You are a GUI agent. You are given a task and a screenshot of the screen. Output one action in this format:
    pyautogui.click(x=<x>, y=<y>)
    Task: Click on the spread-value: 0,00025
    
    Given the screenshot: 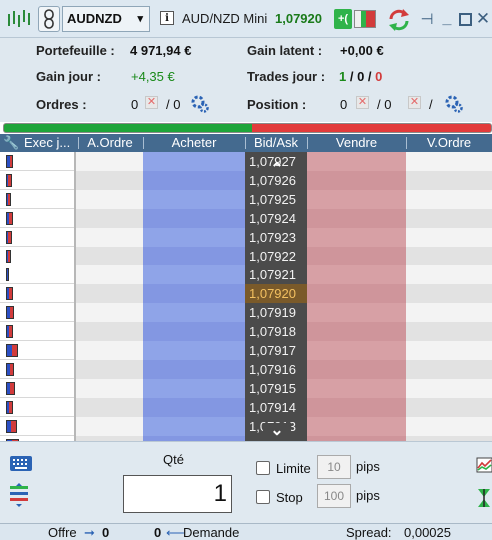 What is the action you would take?
    pyautogui.click(x=427, y=532)
    